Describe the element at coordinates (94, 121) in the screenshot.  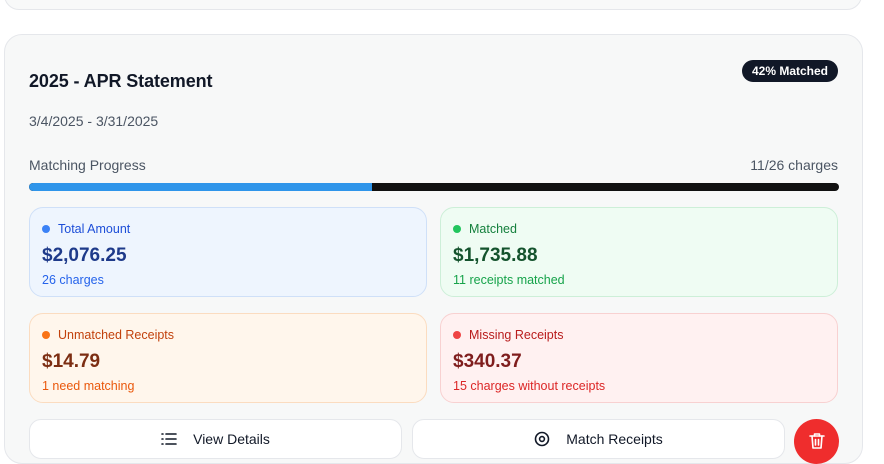
I see `statement-date-range: 3/4/2025 - 3/31/2025` at that location.